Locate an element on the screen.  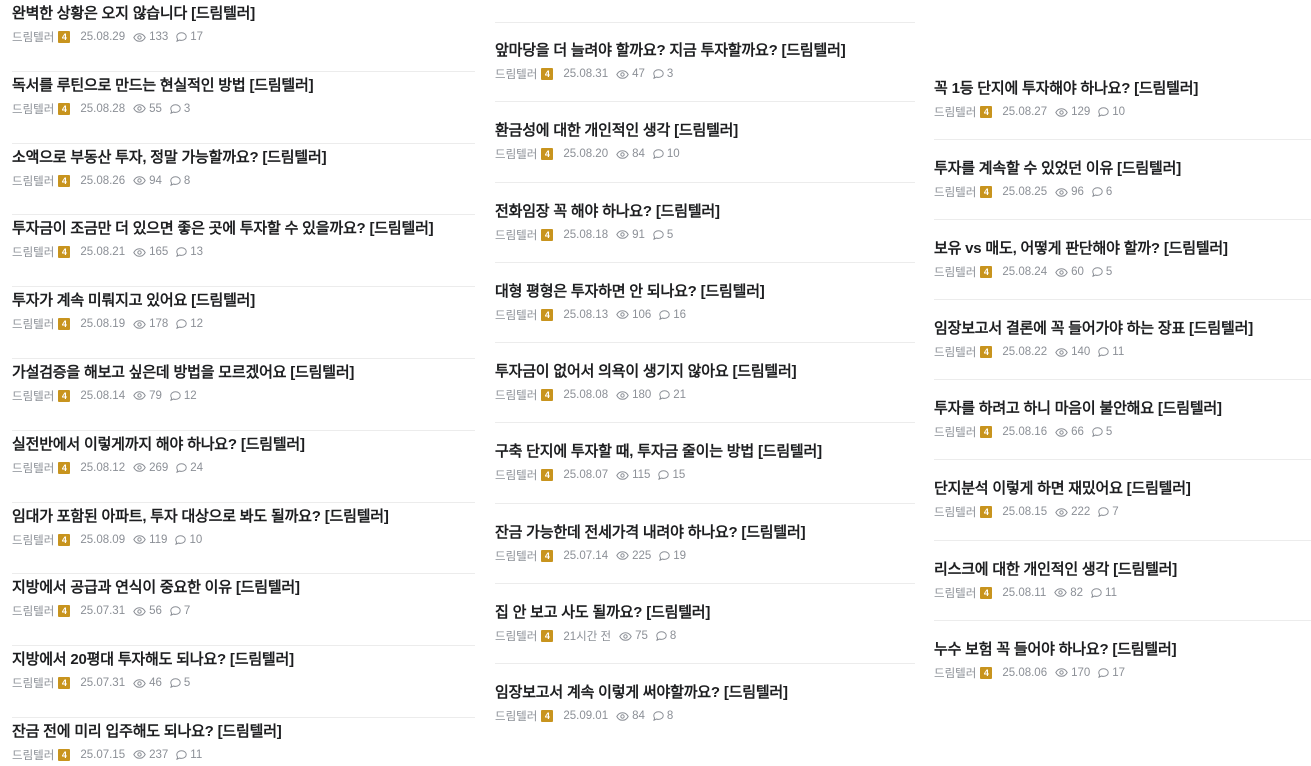
post-title: 리스크에 대한 개인적인 생각 [드림텔러] is located at coordinates (1122, 570).